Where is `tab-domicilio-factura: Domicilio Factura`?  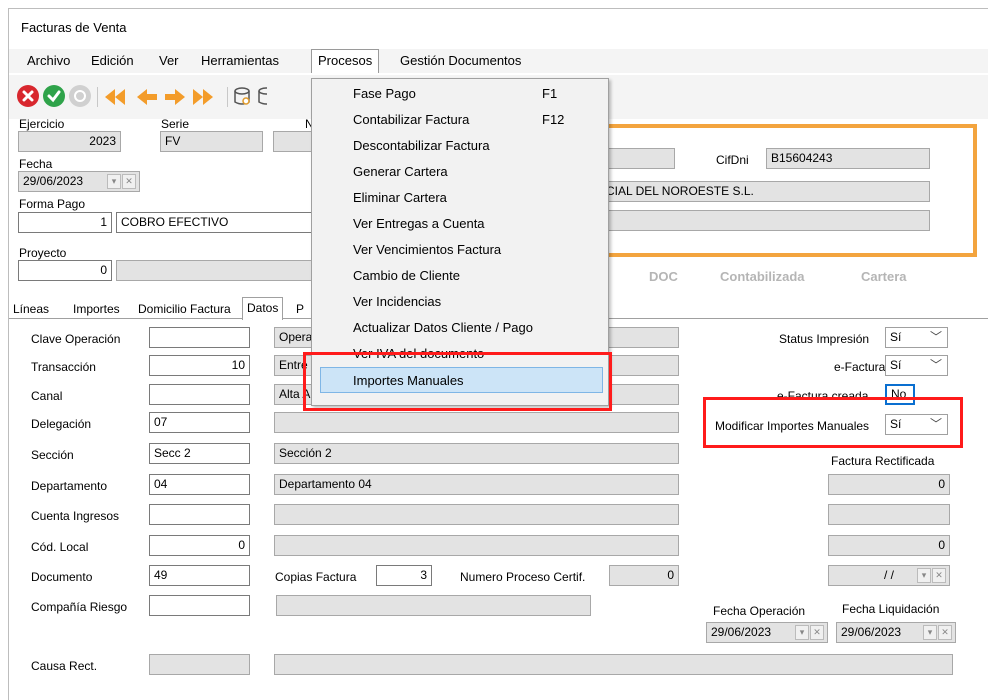 tab-domicilio-factura: Domicilio Factura is located at coordinates (184, 309).